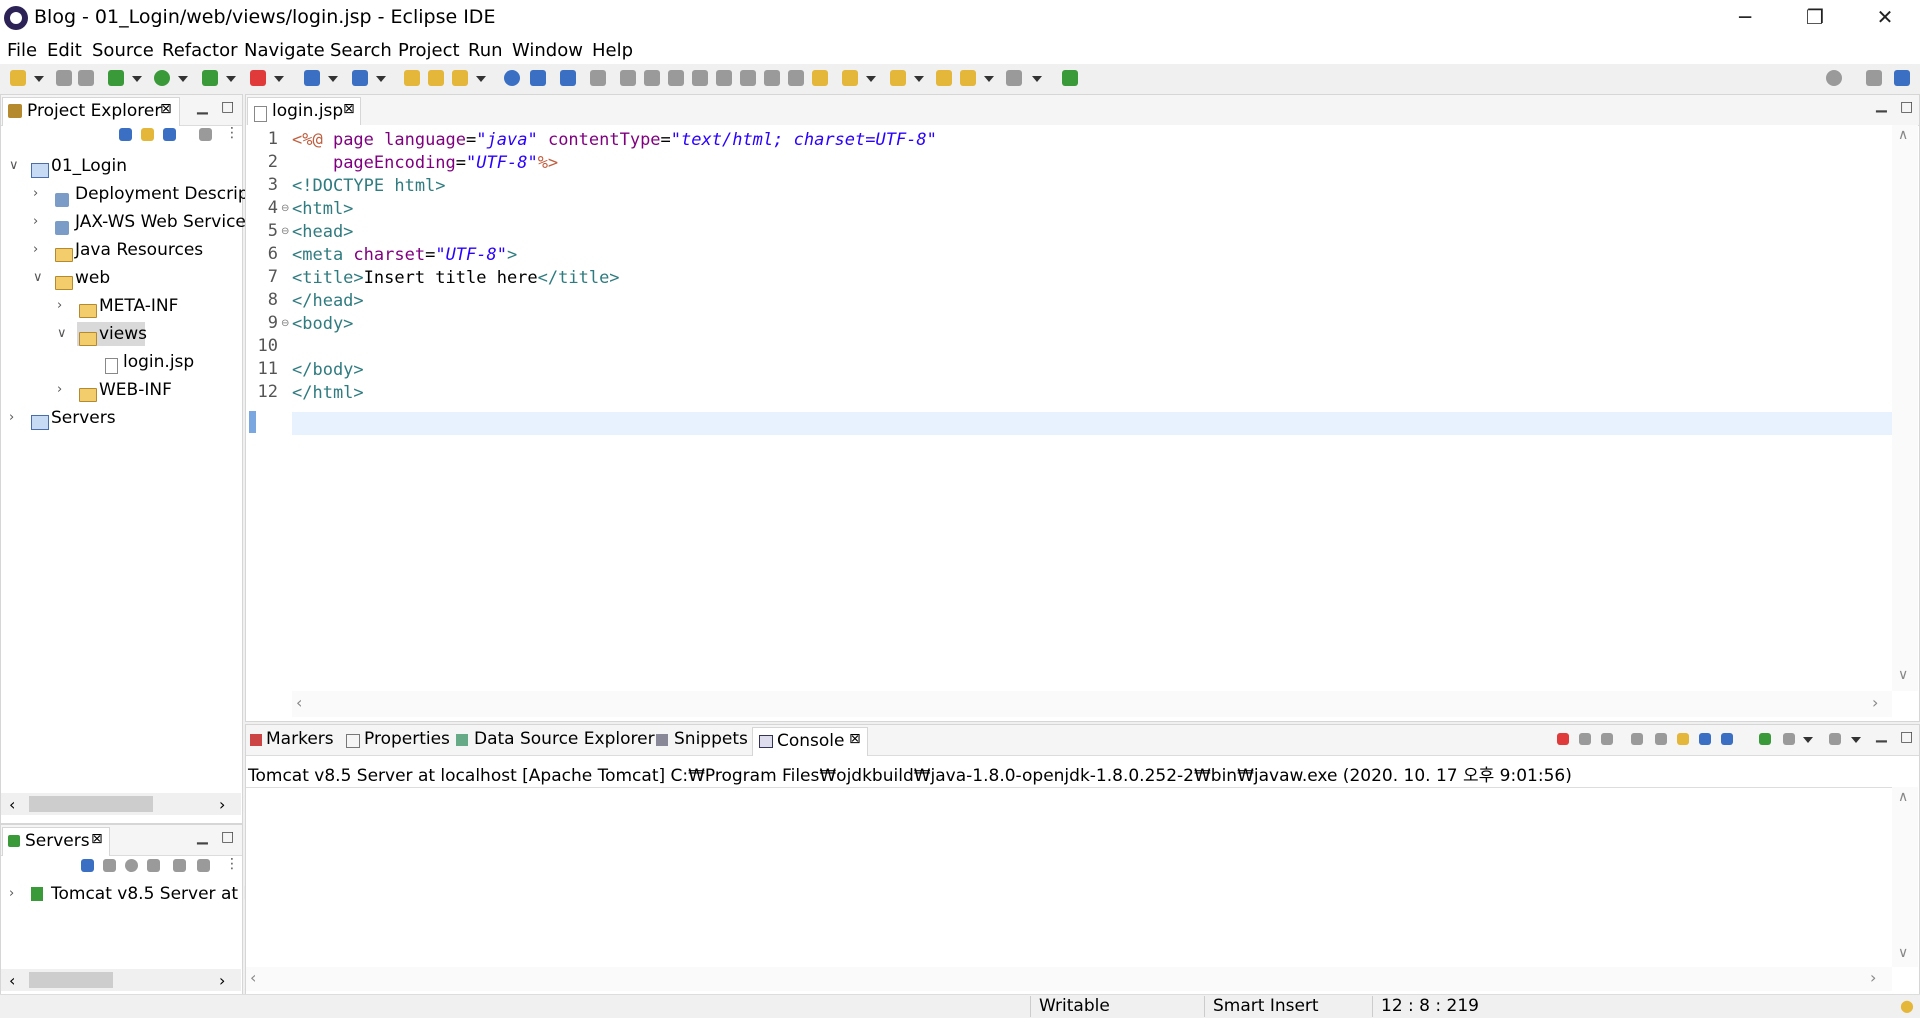 This screenshot has height=1018, width=1920. I want to click on menu-run: Run, so click(485, 50).